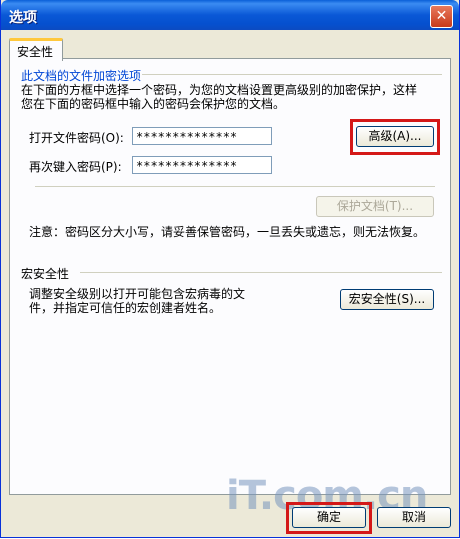  What do you see at coordinates (414, 517) in the screenshot?
I see `cancel-button: 取消` at bounding box center [414, 517].